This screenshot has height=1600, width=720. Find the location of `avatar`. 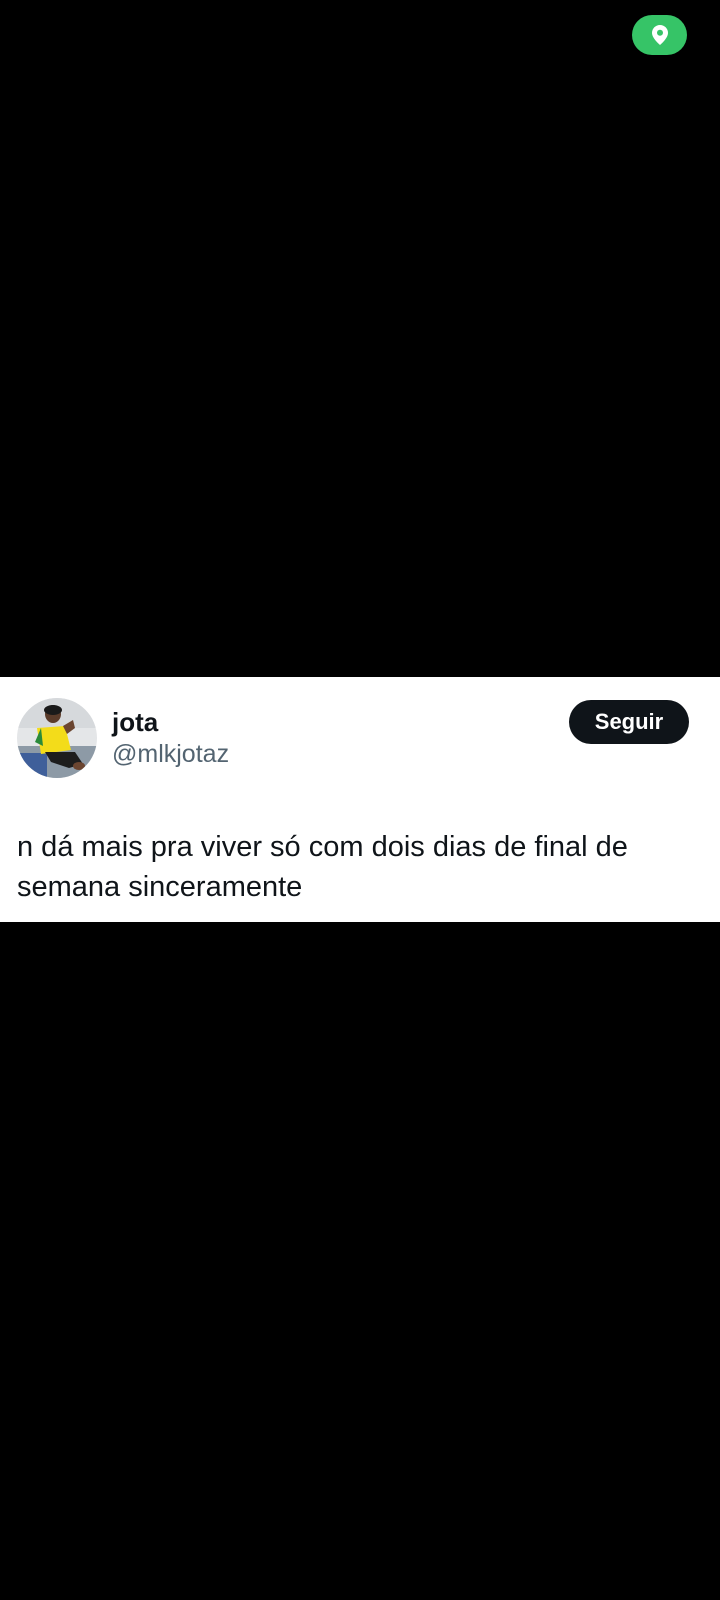

avatar is located at coordinates (57, 738).